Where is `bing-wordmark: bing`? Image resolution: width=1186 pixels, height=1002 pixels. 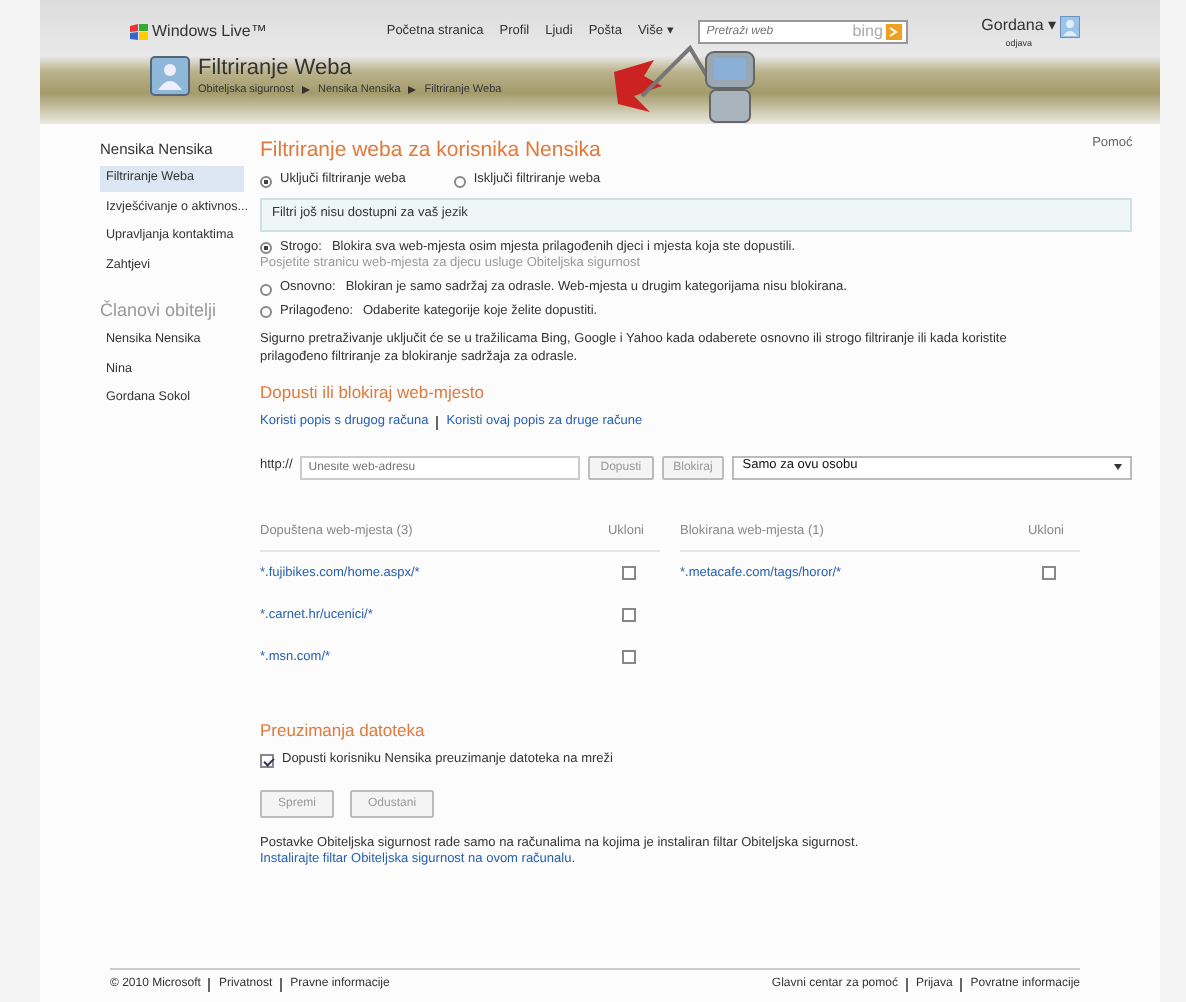 bing-wordmark: bing is located at coordinates (867, 33).